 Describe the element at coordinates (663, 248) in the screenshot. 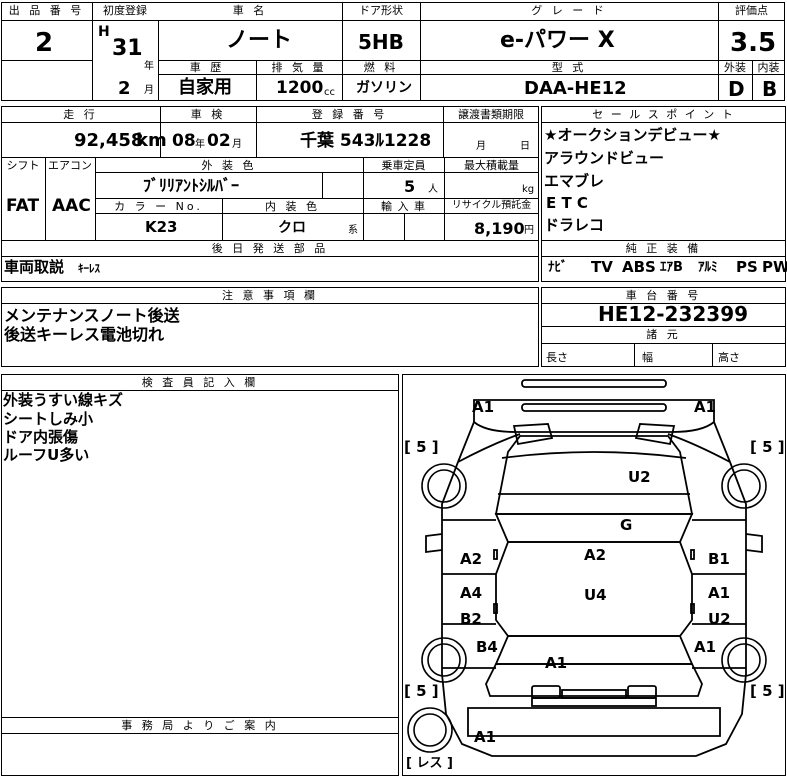

I see `equipment-label: 純 正 装 備` at that location.